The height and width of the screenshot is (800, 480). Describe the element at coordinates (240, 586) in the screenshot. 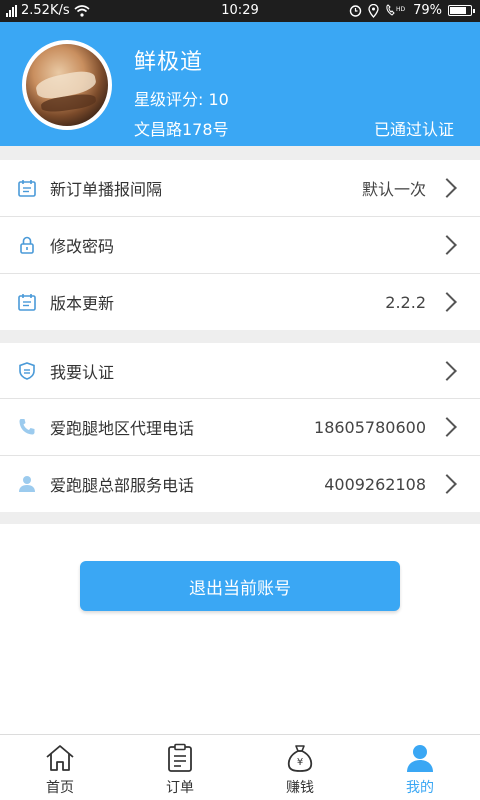

I see `logout-button: 退出当前账号` at that location.